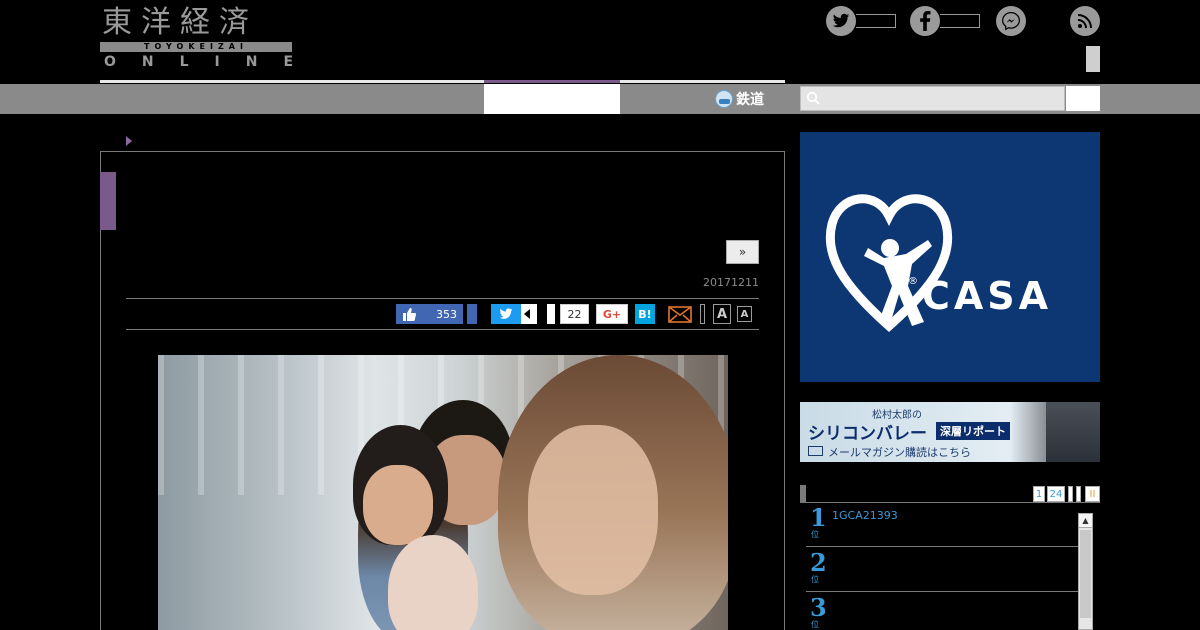  I want to click on google-plus-button: G+, so click(612, 314).